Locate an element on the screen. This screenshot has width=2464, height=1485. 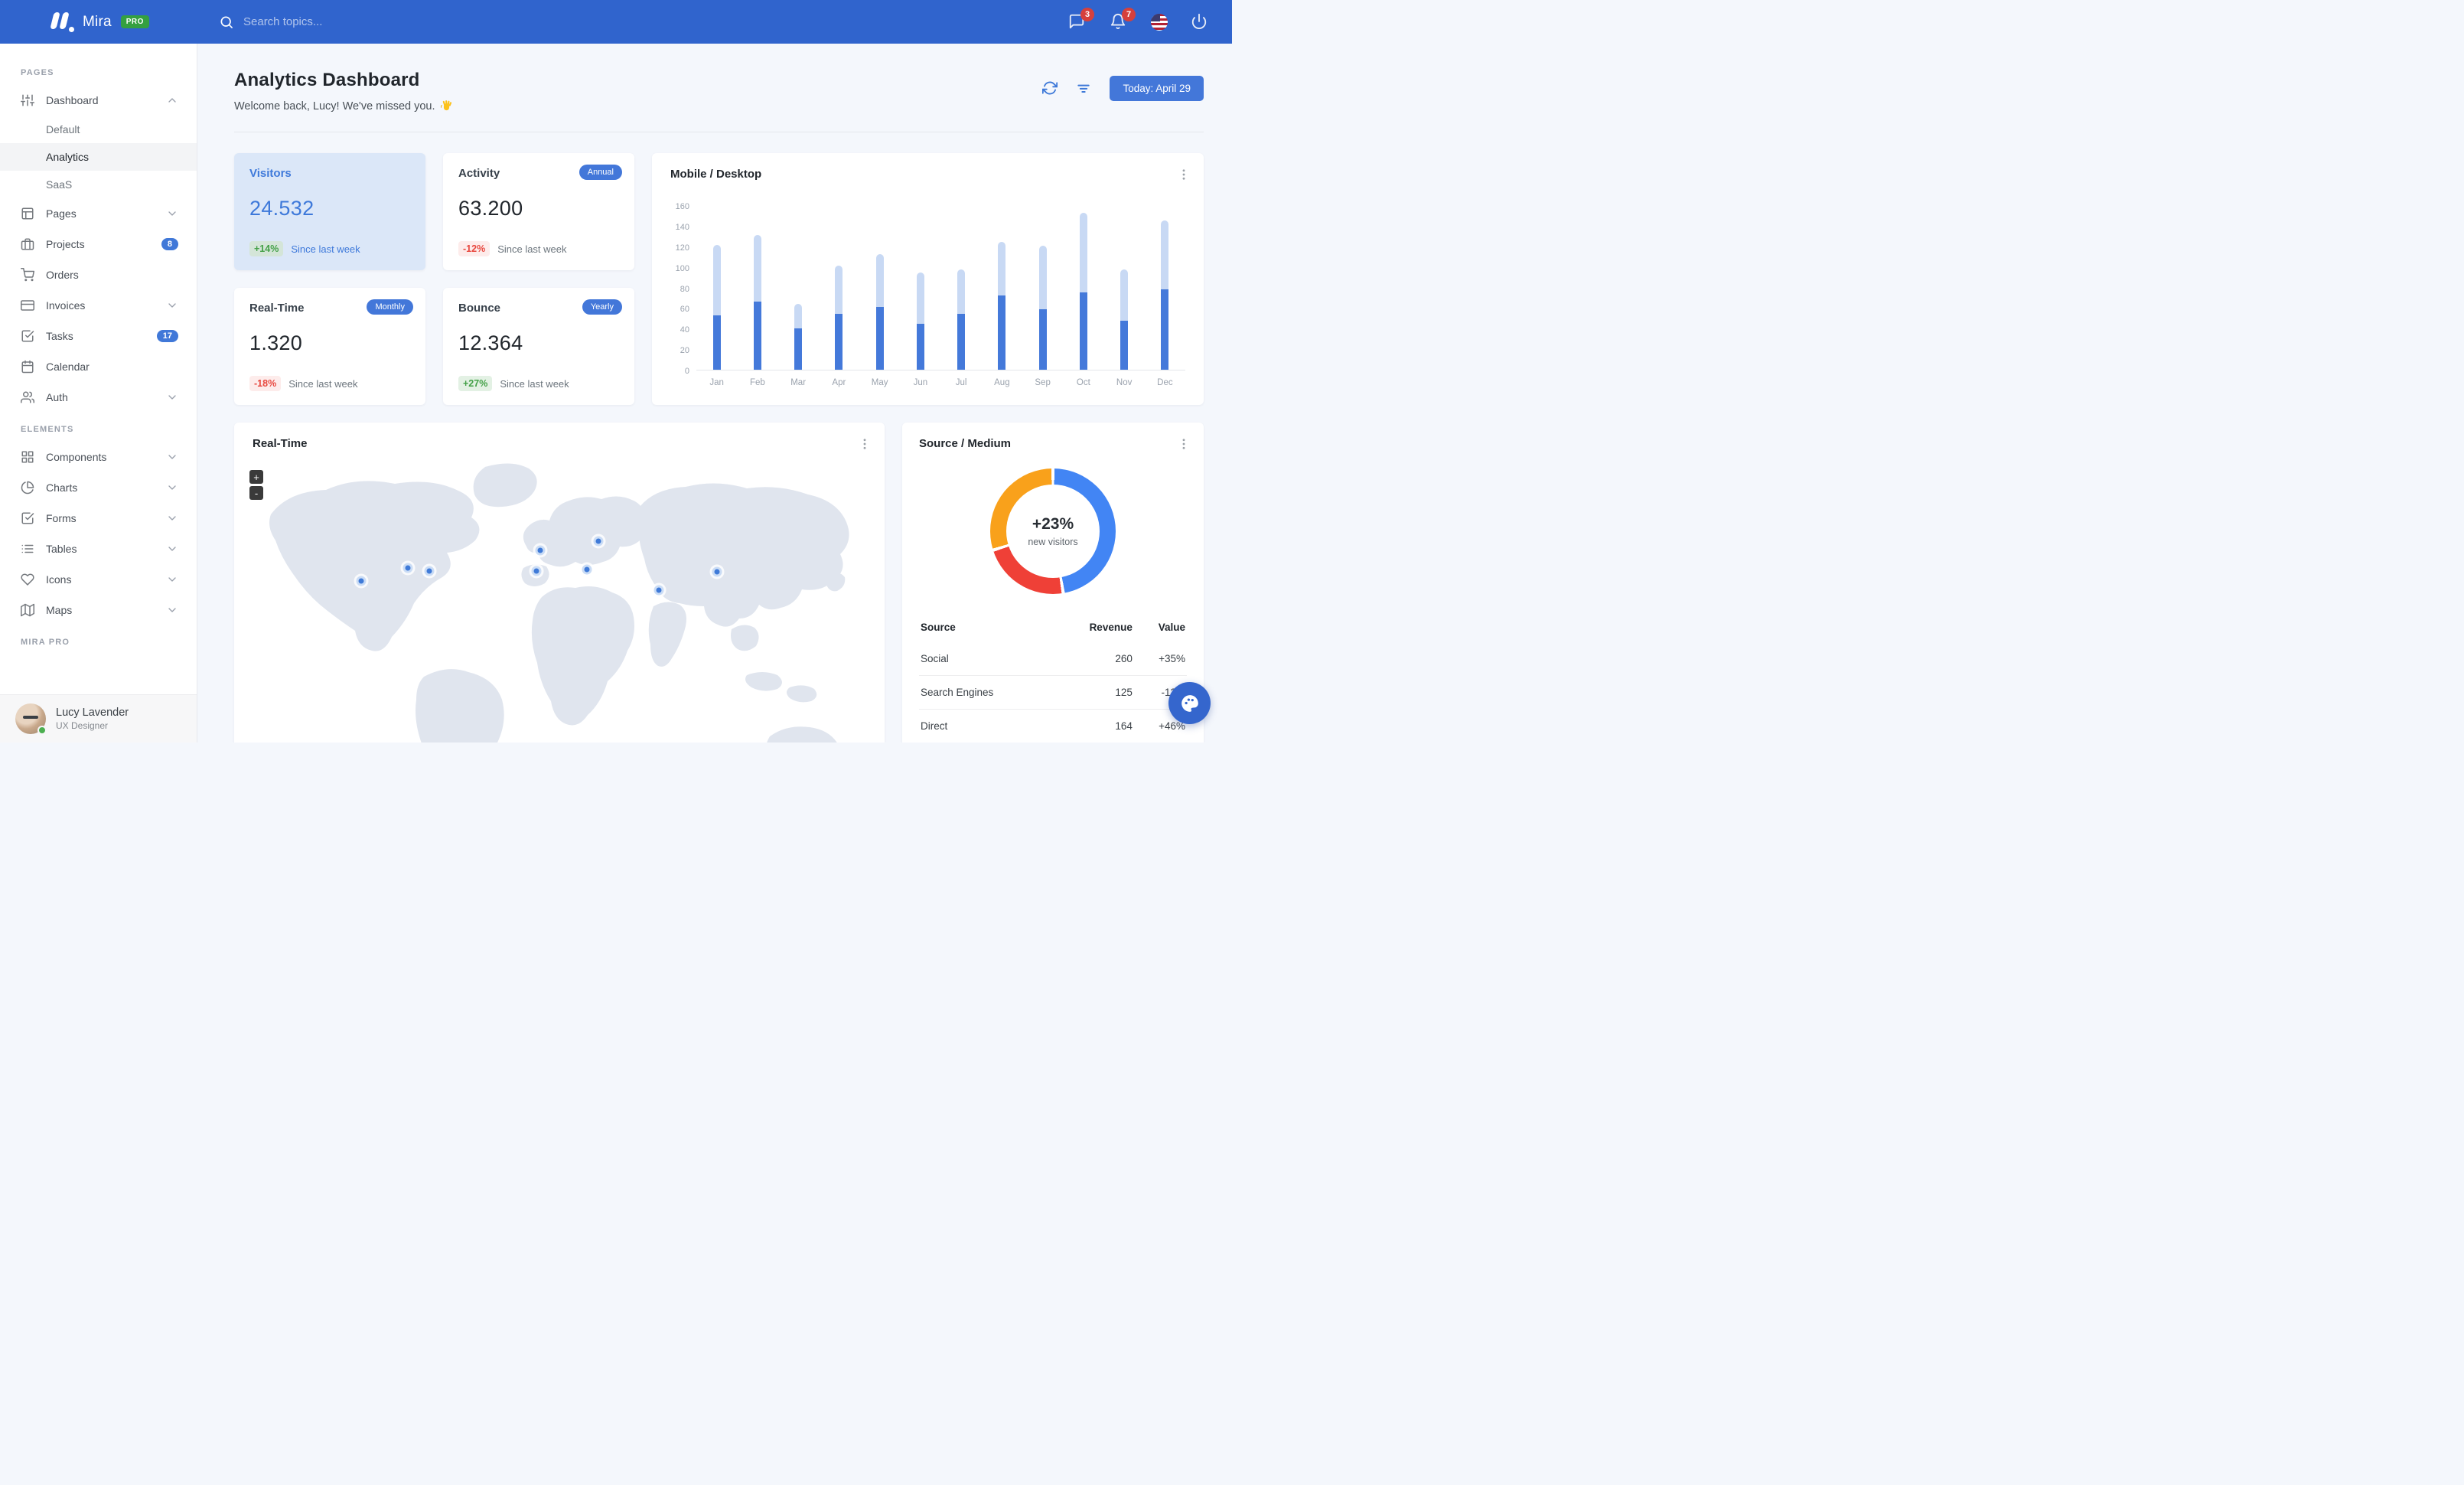
y-axis-tick: 60 is located at coordinates (684, 310).